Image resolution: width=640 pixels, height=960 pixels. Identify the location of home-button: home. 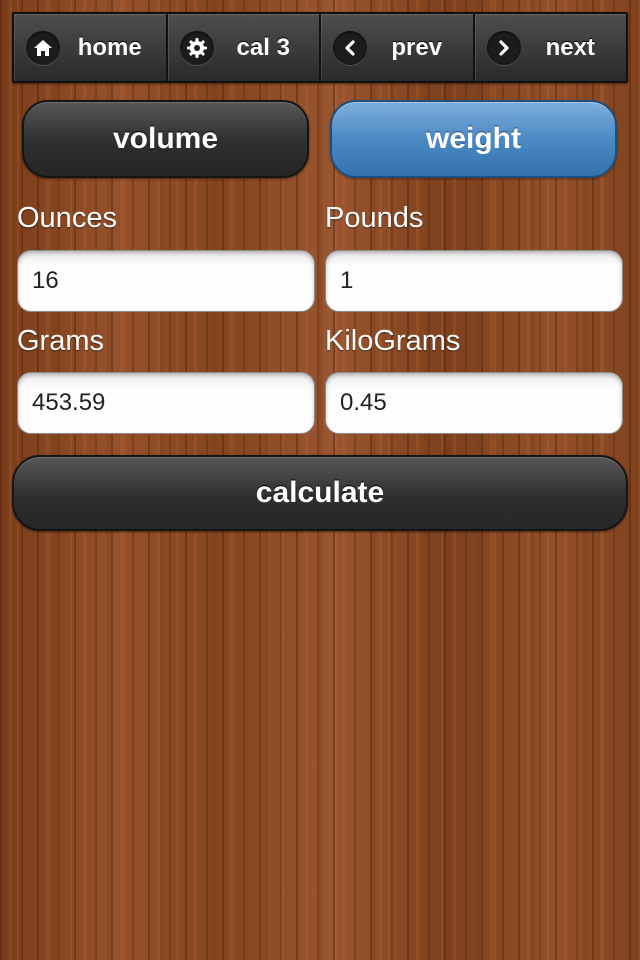
(91, 47).